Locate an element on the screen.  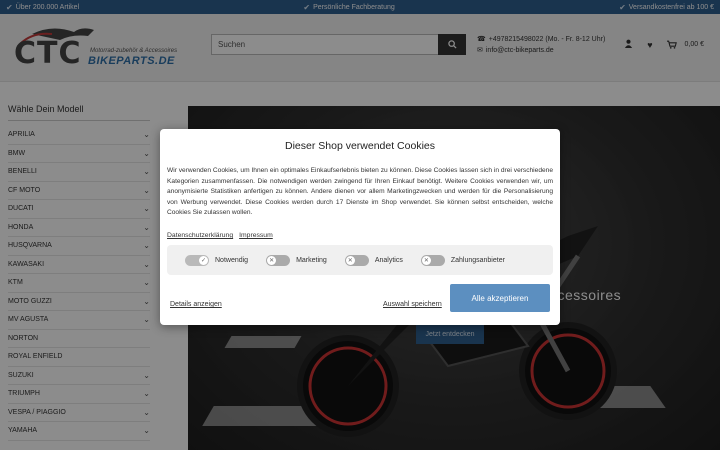
toggle-marketing: ✕ Marketing is located at coordinates (296, 260).